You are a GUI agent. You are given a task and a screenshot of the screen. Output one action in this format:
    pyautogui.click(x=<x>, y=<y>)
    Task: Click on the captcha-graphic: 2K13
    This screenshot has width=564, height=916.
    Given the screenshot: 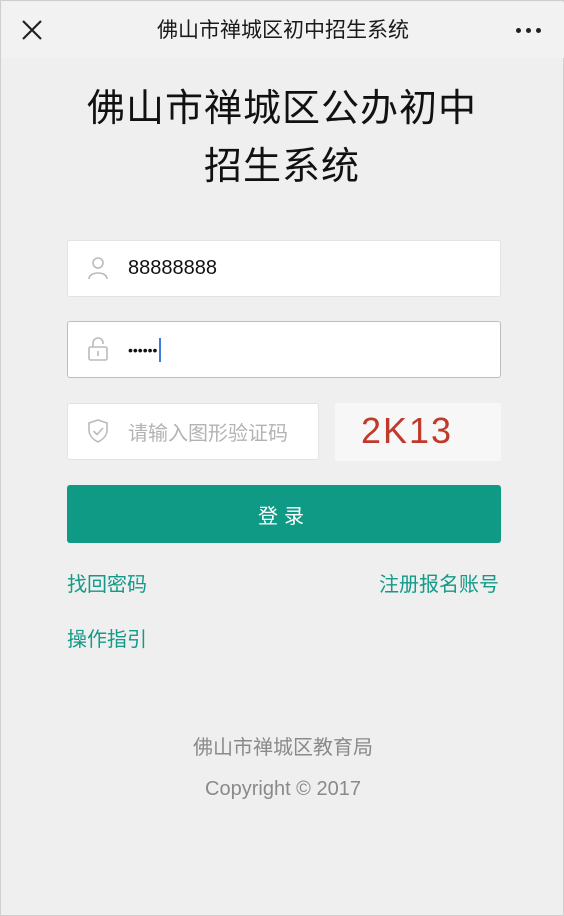 What is the action you would take?
    pyautogui.click(x=418, y=432)
    